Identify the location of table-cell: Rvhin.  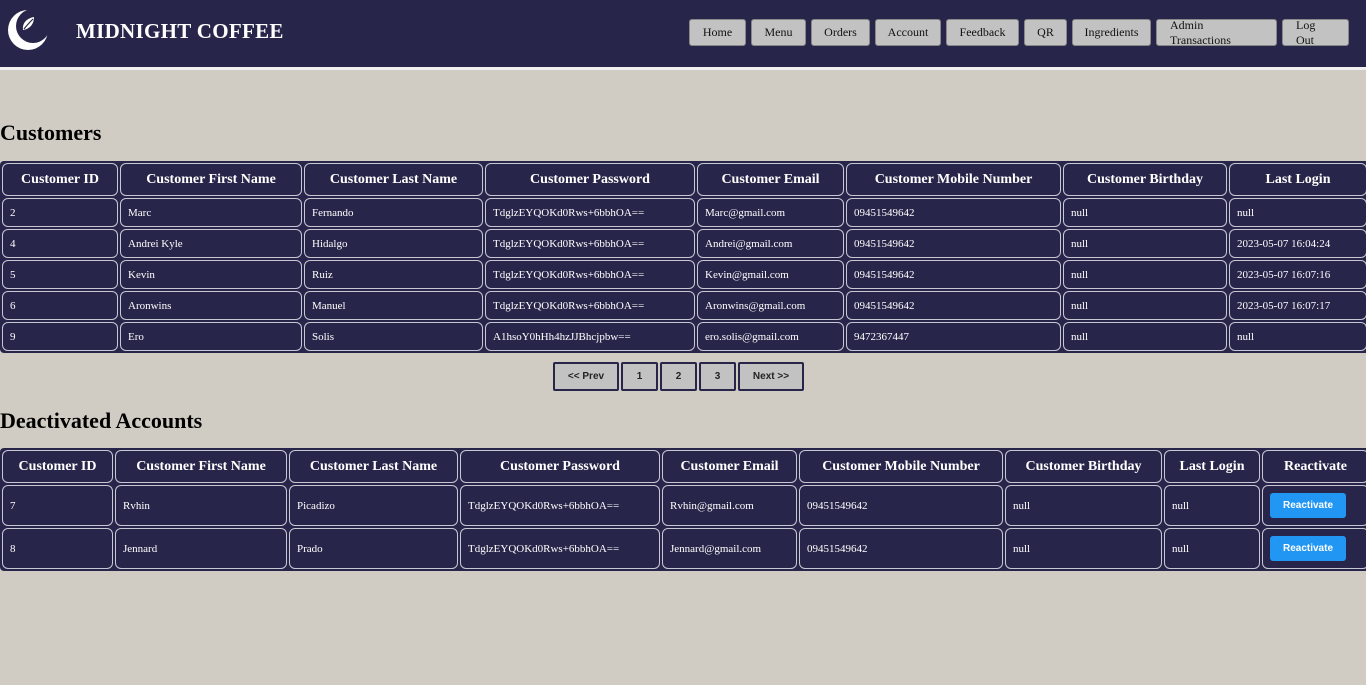
(201, 505).